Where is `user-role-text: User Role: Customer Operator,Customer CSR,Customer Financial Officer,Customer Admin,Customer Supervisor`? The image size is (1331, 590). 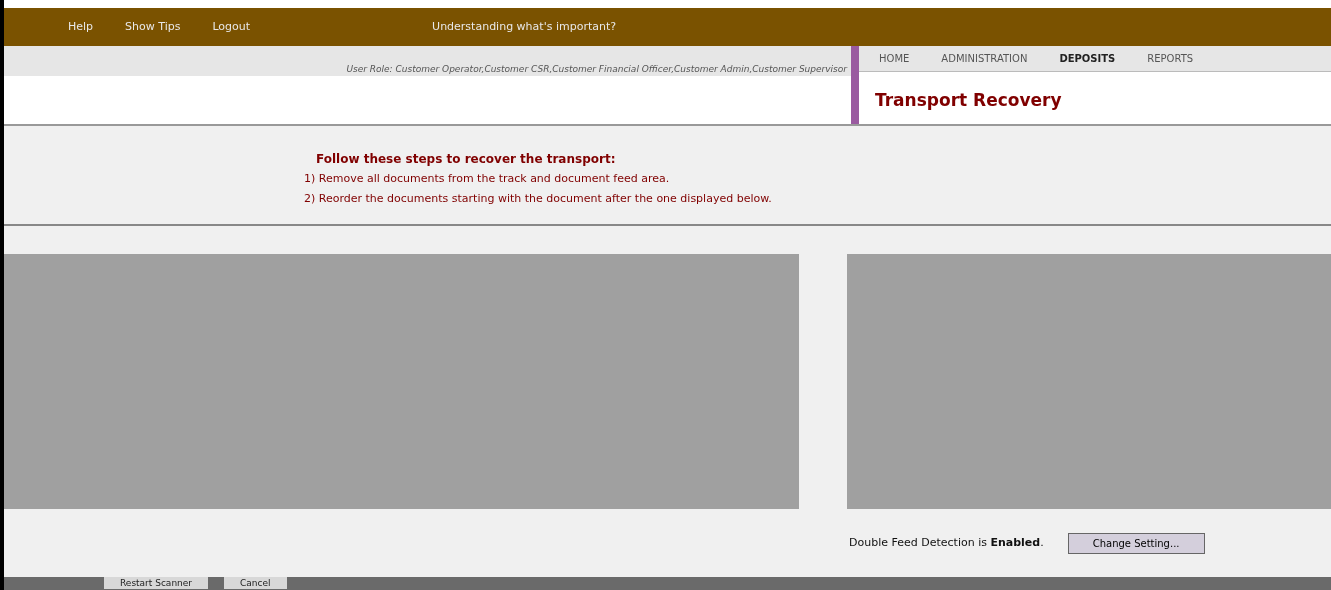
user-role-text: User Role: Customer Operator,Customer CSR,Customer Financial Officer,Customer Admin,Customer Supervisor is located at coordinates (427, 61).